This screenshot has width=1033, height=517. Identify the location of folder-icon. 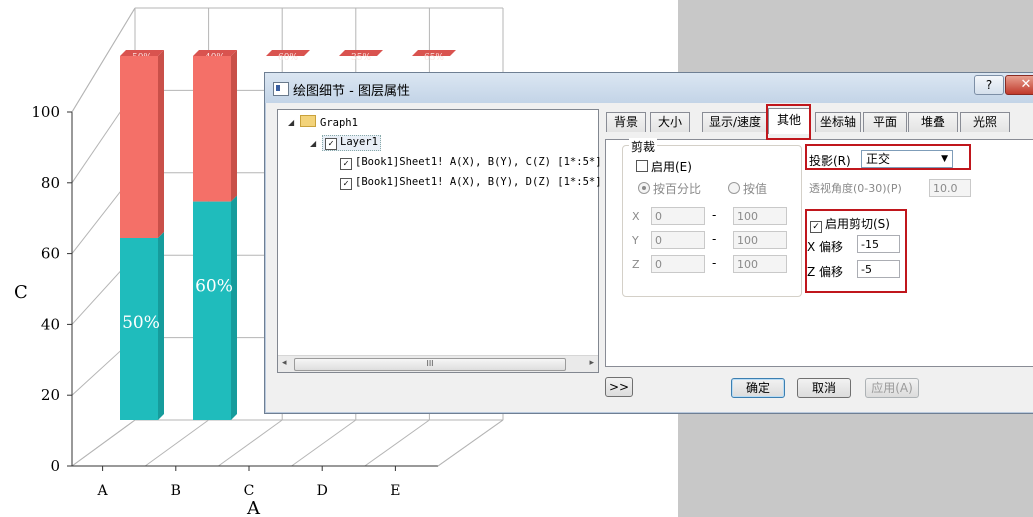
(308, 121).